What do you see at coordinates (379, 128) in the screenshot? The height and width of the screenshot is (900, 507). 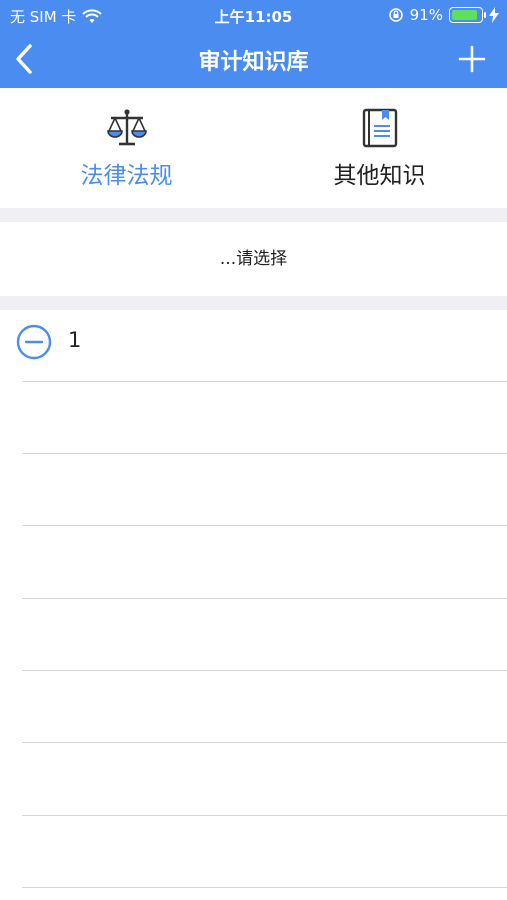 I see `book-icon` at bounding box center [379, 128].